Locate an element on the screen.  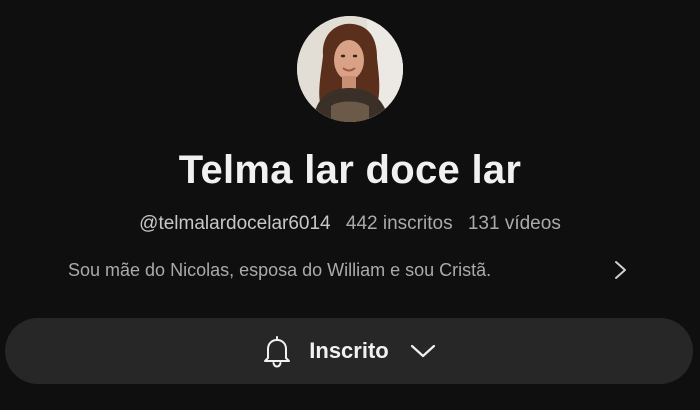
subscribed-button-content: Inscrito is located at coordinates (348, 351).